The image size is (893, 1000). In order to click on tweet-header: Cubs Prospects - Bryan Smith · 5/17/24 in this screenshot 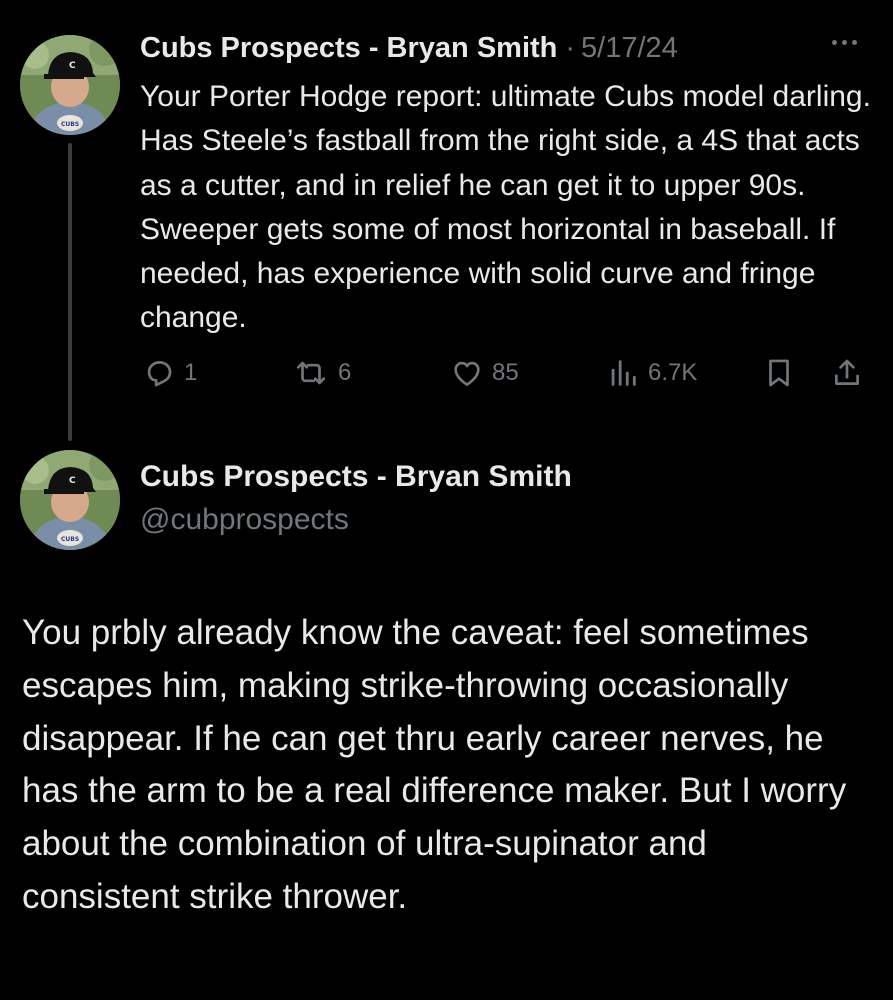, I will do `click(409, 48)`.